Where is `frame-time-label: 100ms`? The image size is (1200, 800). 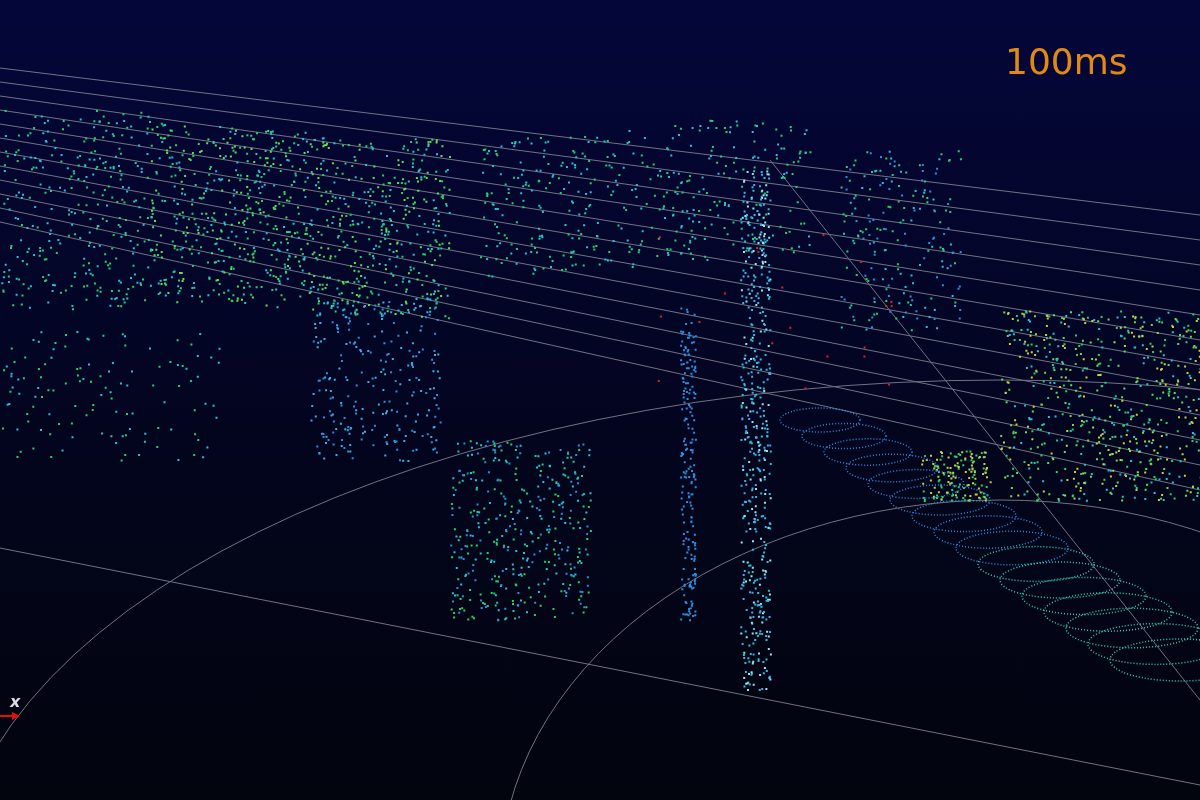
frame-time-label: 100ms is located at coordinates (1066, 62).